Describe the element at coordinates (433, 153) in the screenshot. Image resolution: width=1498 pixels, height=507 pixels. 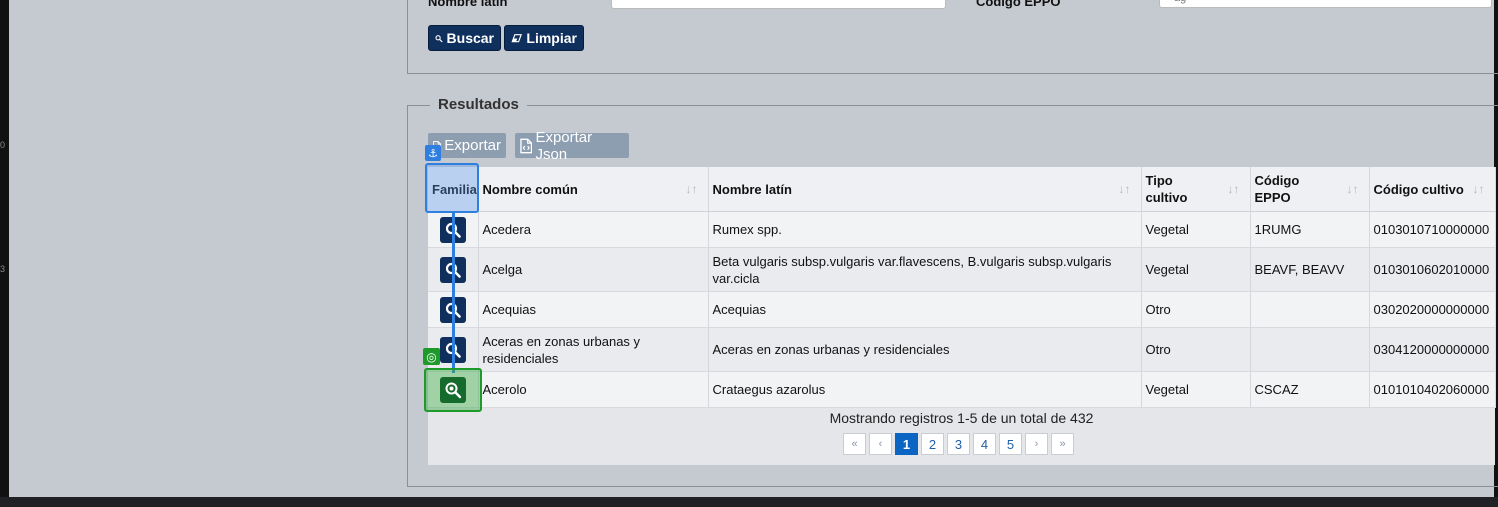
I see `anchor-icon: ⚓` at that location.